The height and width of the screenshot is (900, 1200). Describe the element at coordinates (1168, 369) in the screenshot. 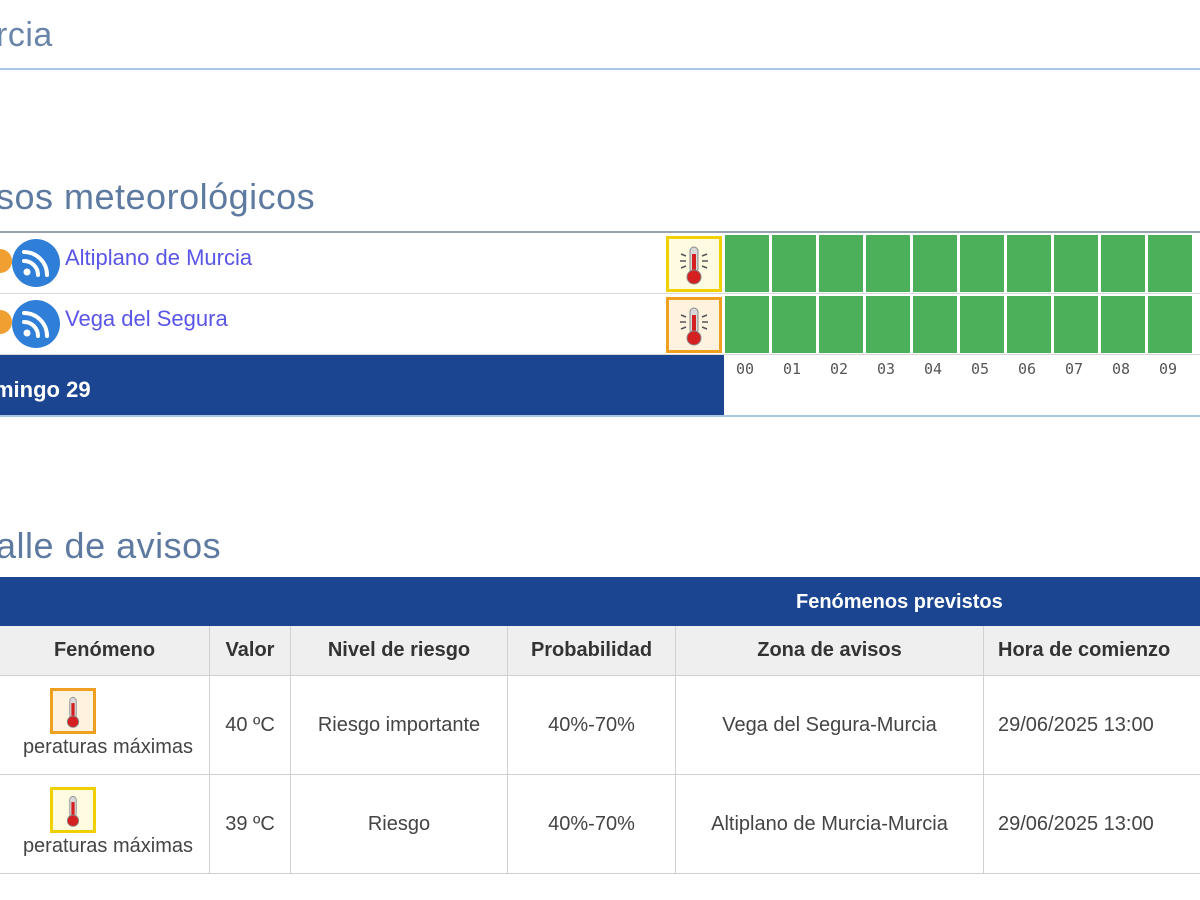

I see `hour-label-09: 09` at that location.